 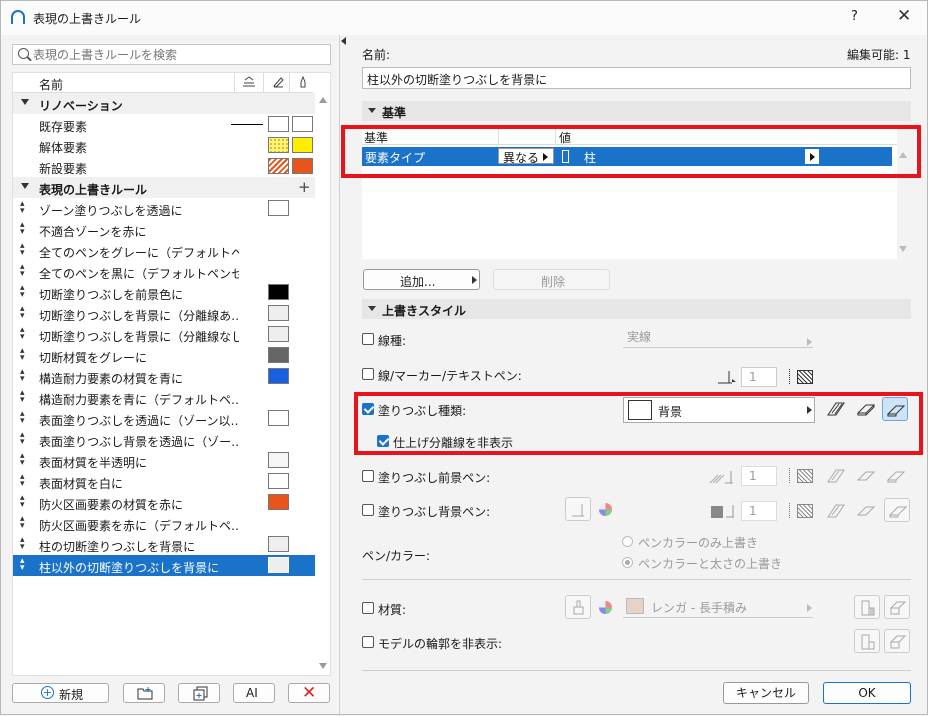 What do you see at coordinates (897, 641) in the screenshot?
I see `contour-surface-button` at bounding box center [897, 641].